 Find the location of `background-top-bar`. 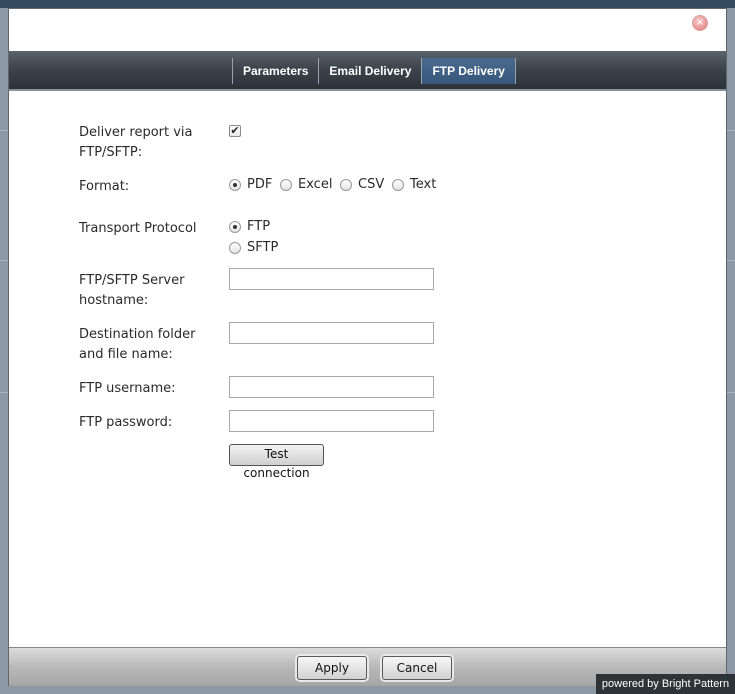

background-top-bar is located at coordinates (367, 4).